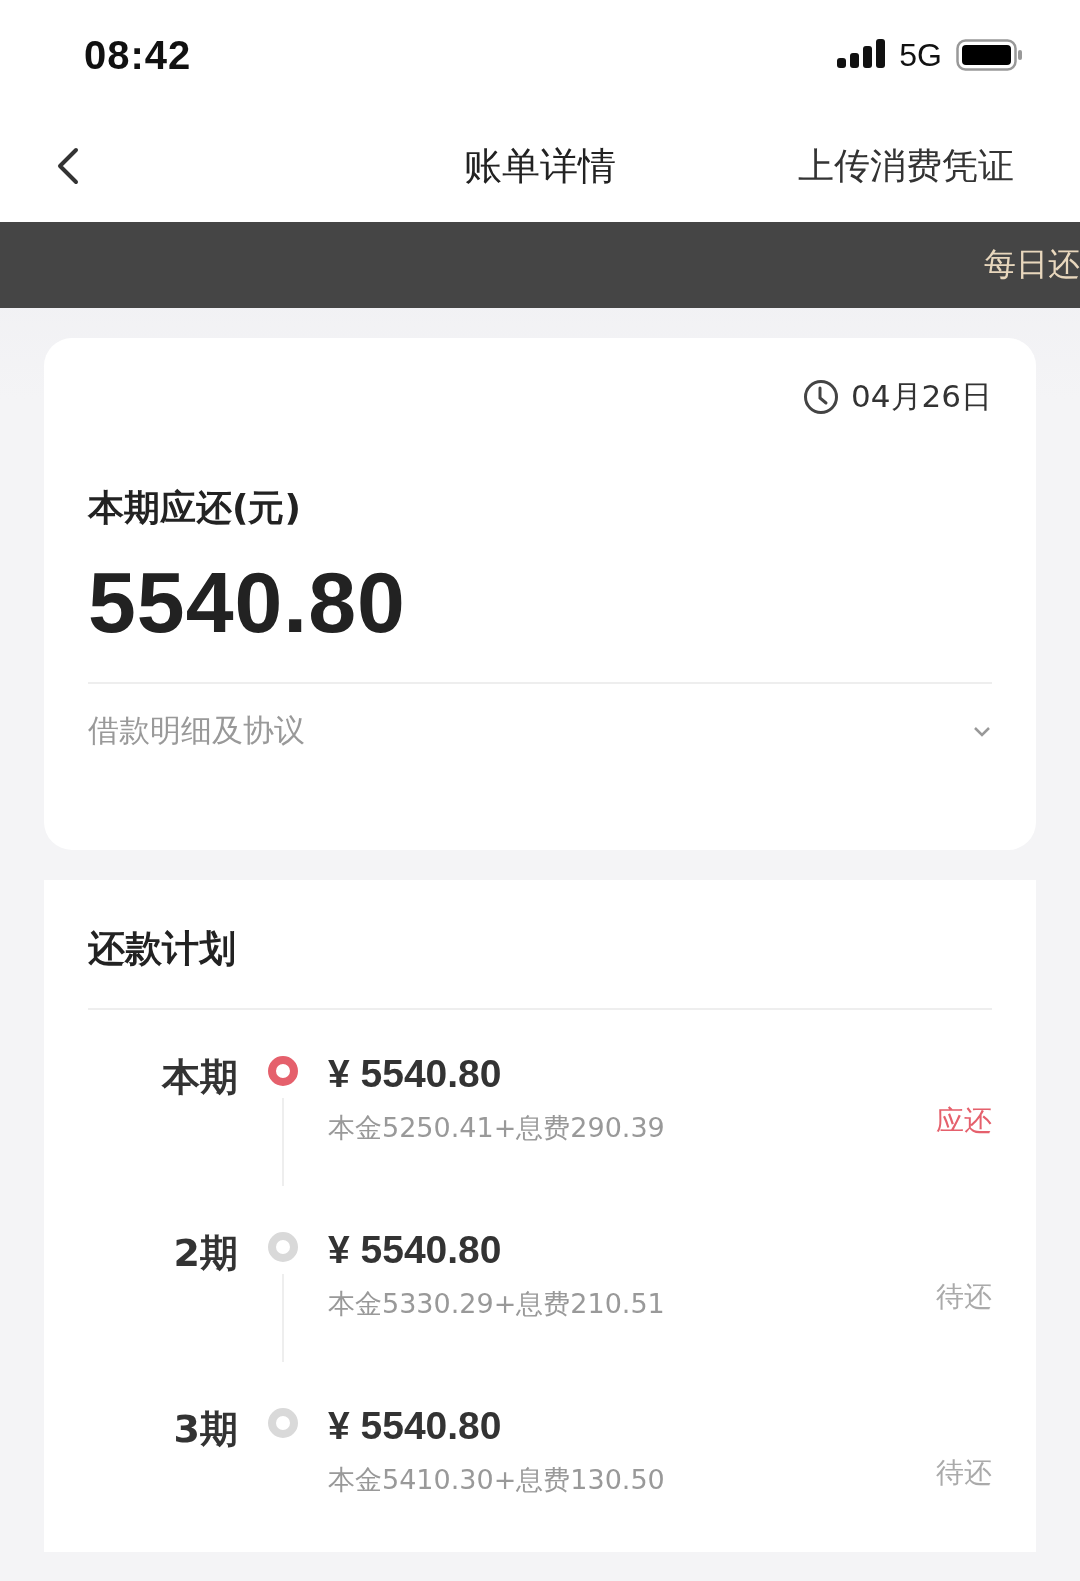 Image resolution: width=1080 pixels, height=1581 pixels. What do you see at coordinates (821, 397) in the screenshot?
I see `clock-icon` at bounding box center [821, 397].